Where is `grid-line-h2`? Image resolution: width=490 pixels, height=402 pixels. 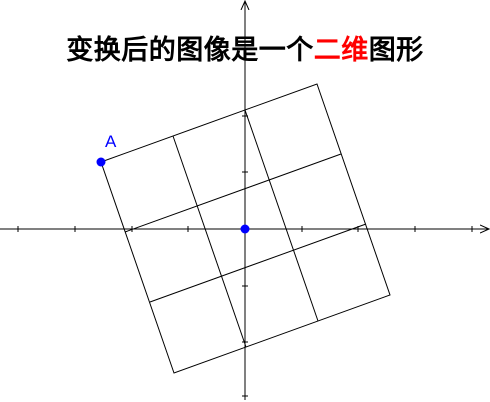 grid-line-h2 is located at coordinates (258, 263).